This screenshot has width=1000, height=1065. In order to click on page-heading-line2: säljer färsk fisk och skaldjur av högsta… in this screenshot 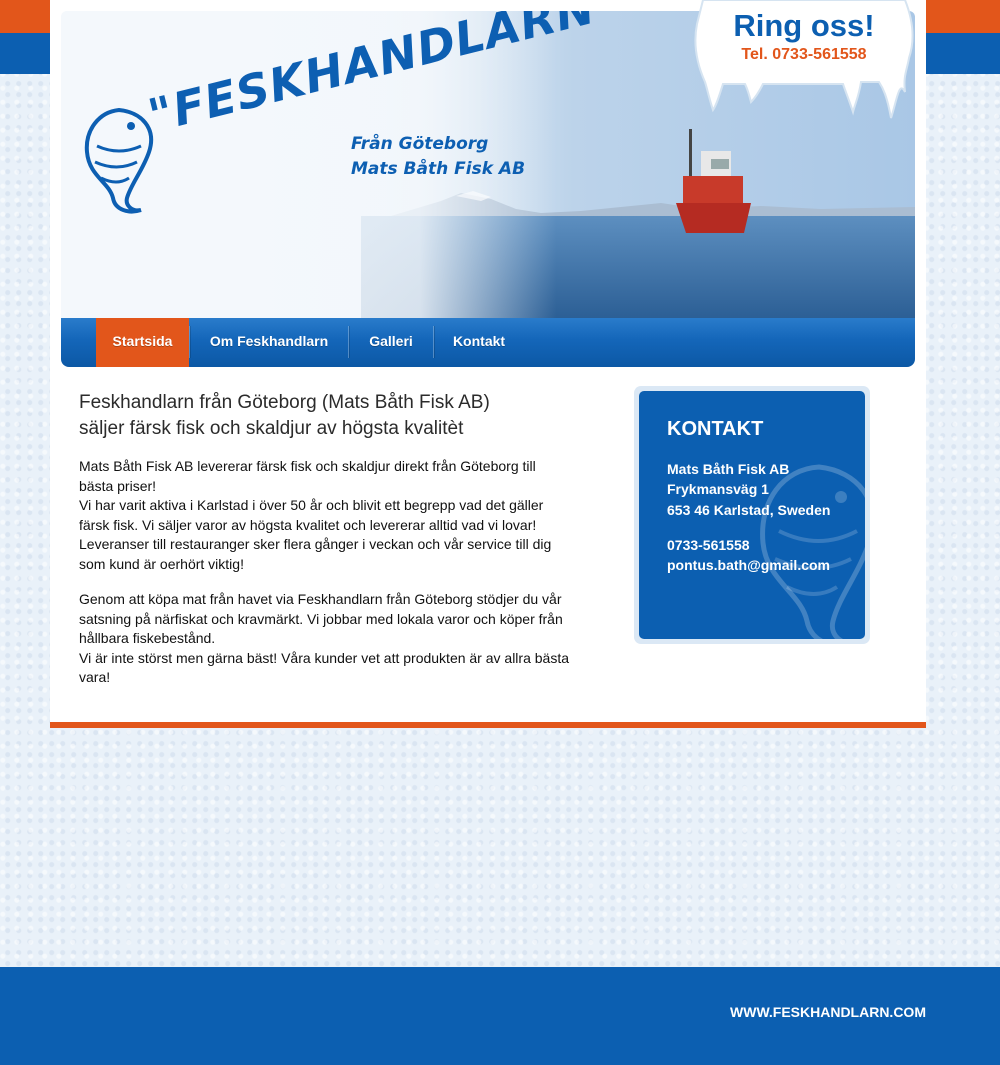, I will do `click(271, 428)`.